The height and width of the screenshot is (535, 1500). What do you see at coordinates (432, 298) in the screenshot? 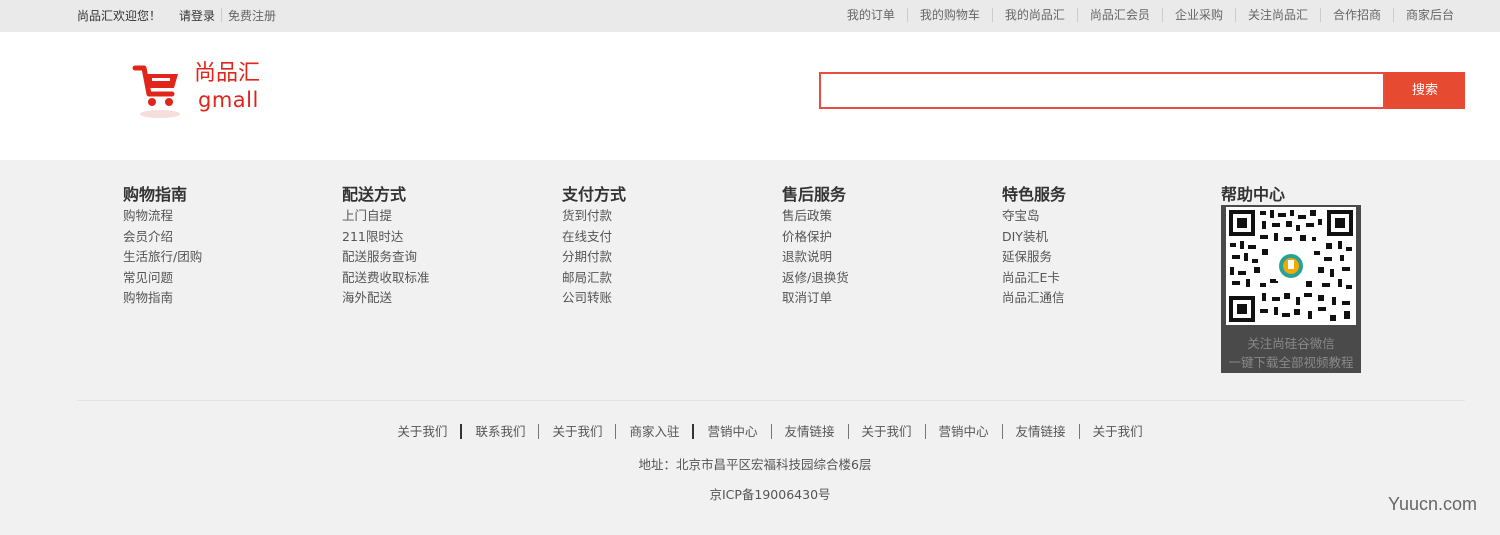
I see `help-link: 海外配送` at bounding box center [432, 298].